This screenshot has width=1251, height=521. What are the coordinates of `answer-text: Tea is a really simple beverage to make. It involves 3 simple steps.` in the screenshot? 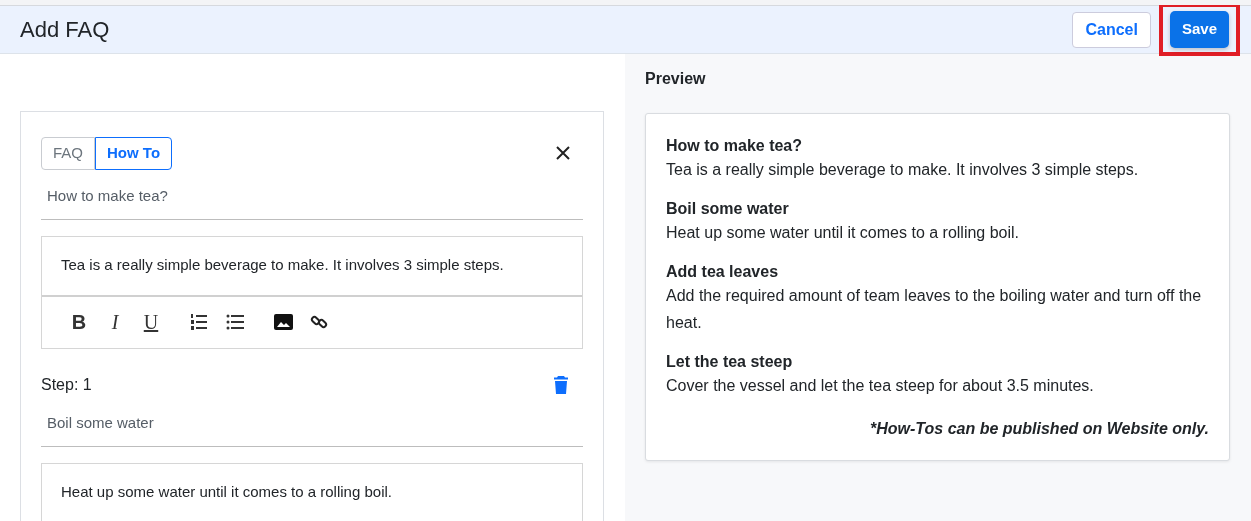 It's located at (282, 265).